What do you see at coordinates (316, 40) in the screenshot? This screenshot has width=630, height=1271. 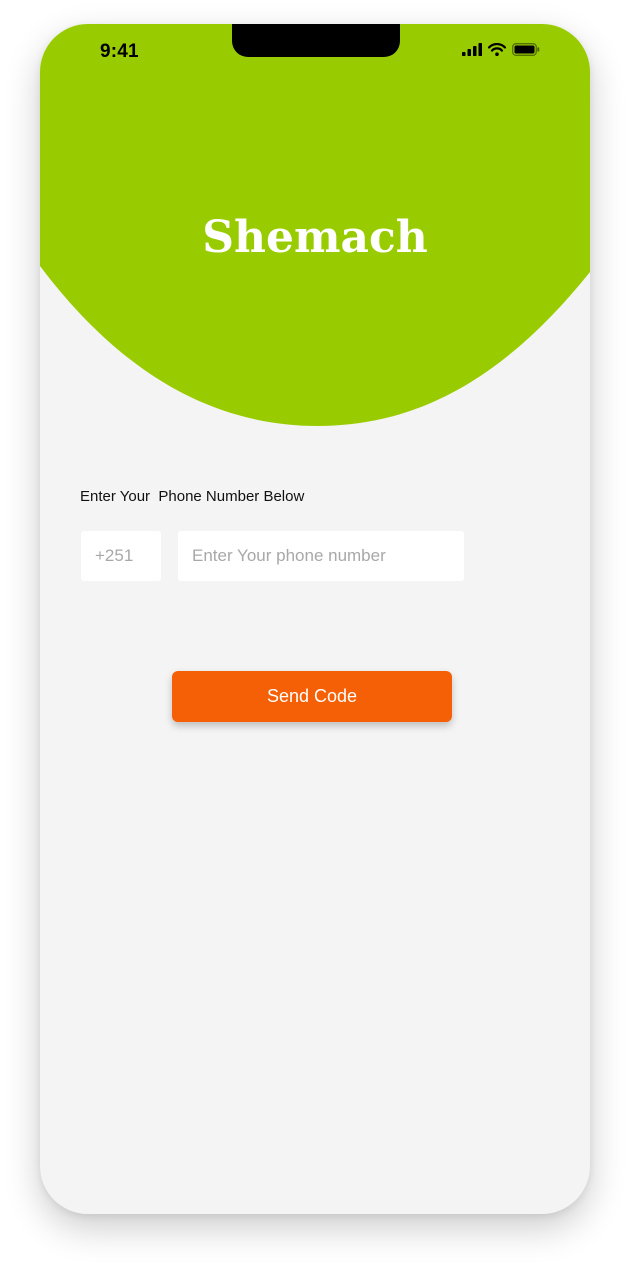 I see `device-notch` at bounding box center [316, 40].